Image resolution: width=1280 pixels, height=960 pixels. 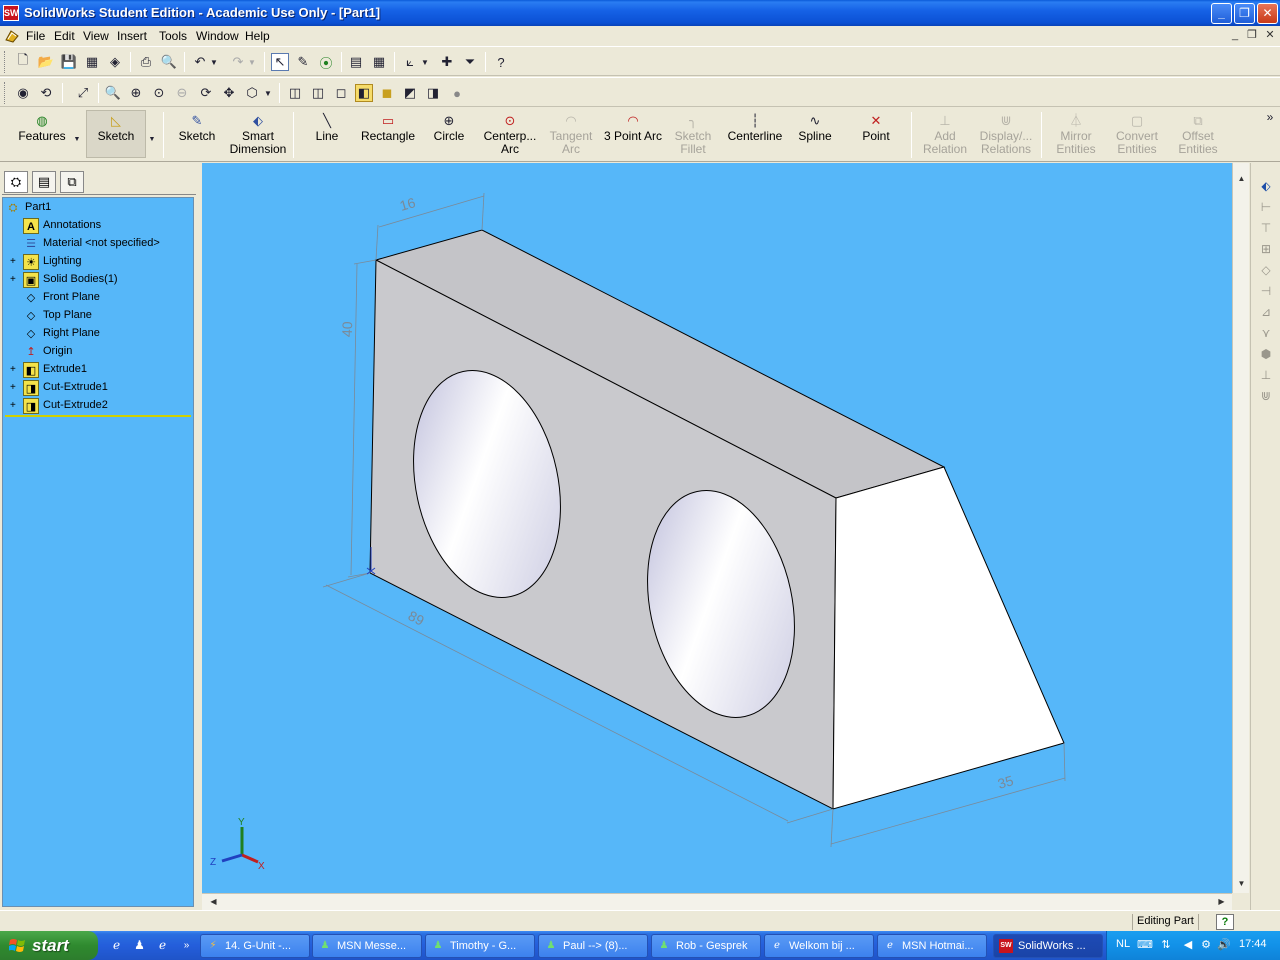 I want to click on wireframe-icon: ◫, so click(x=295, y=93).